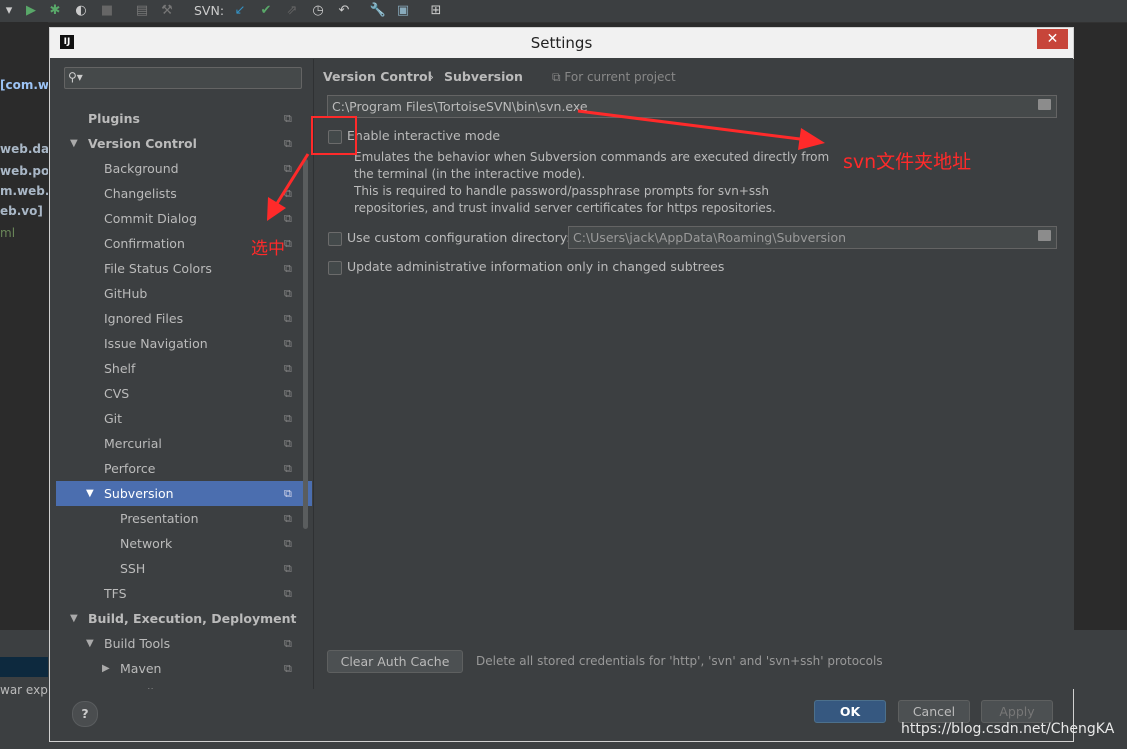 This screenshot has height=749, width=1127. Describe the element at coordinates (546, 165) in the screenshot. I see `annotation-overlay` at that location.